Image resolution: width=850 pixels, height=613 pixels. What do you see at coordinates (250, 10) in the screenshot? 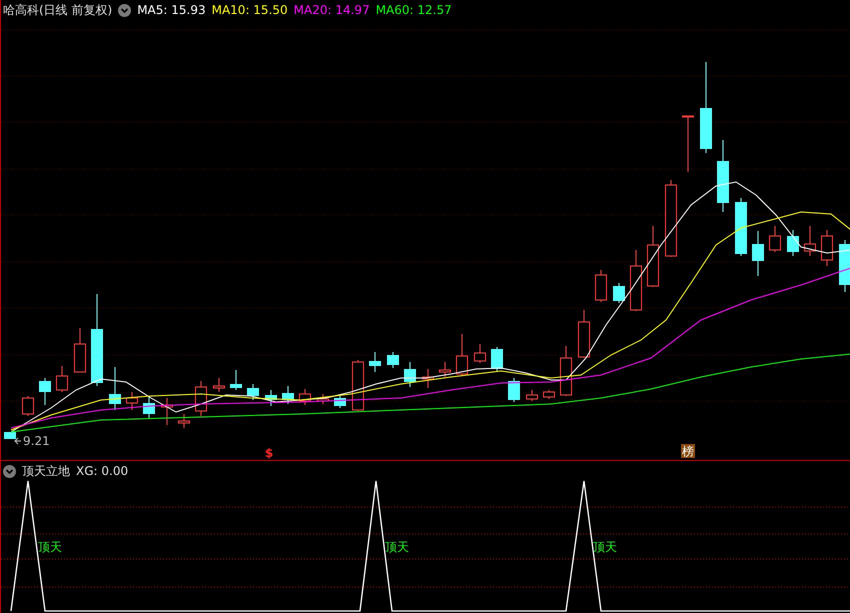
I see `moving-average-legend: MA10: 15.50` at bounding box center [250, 10].